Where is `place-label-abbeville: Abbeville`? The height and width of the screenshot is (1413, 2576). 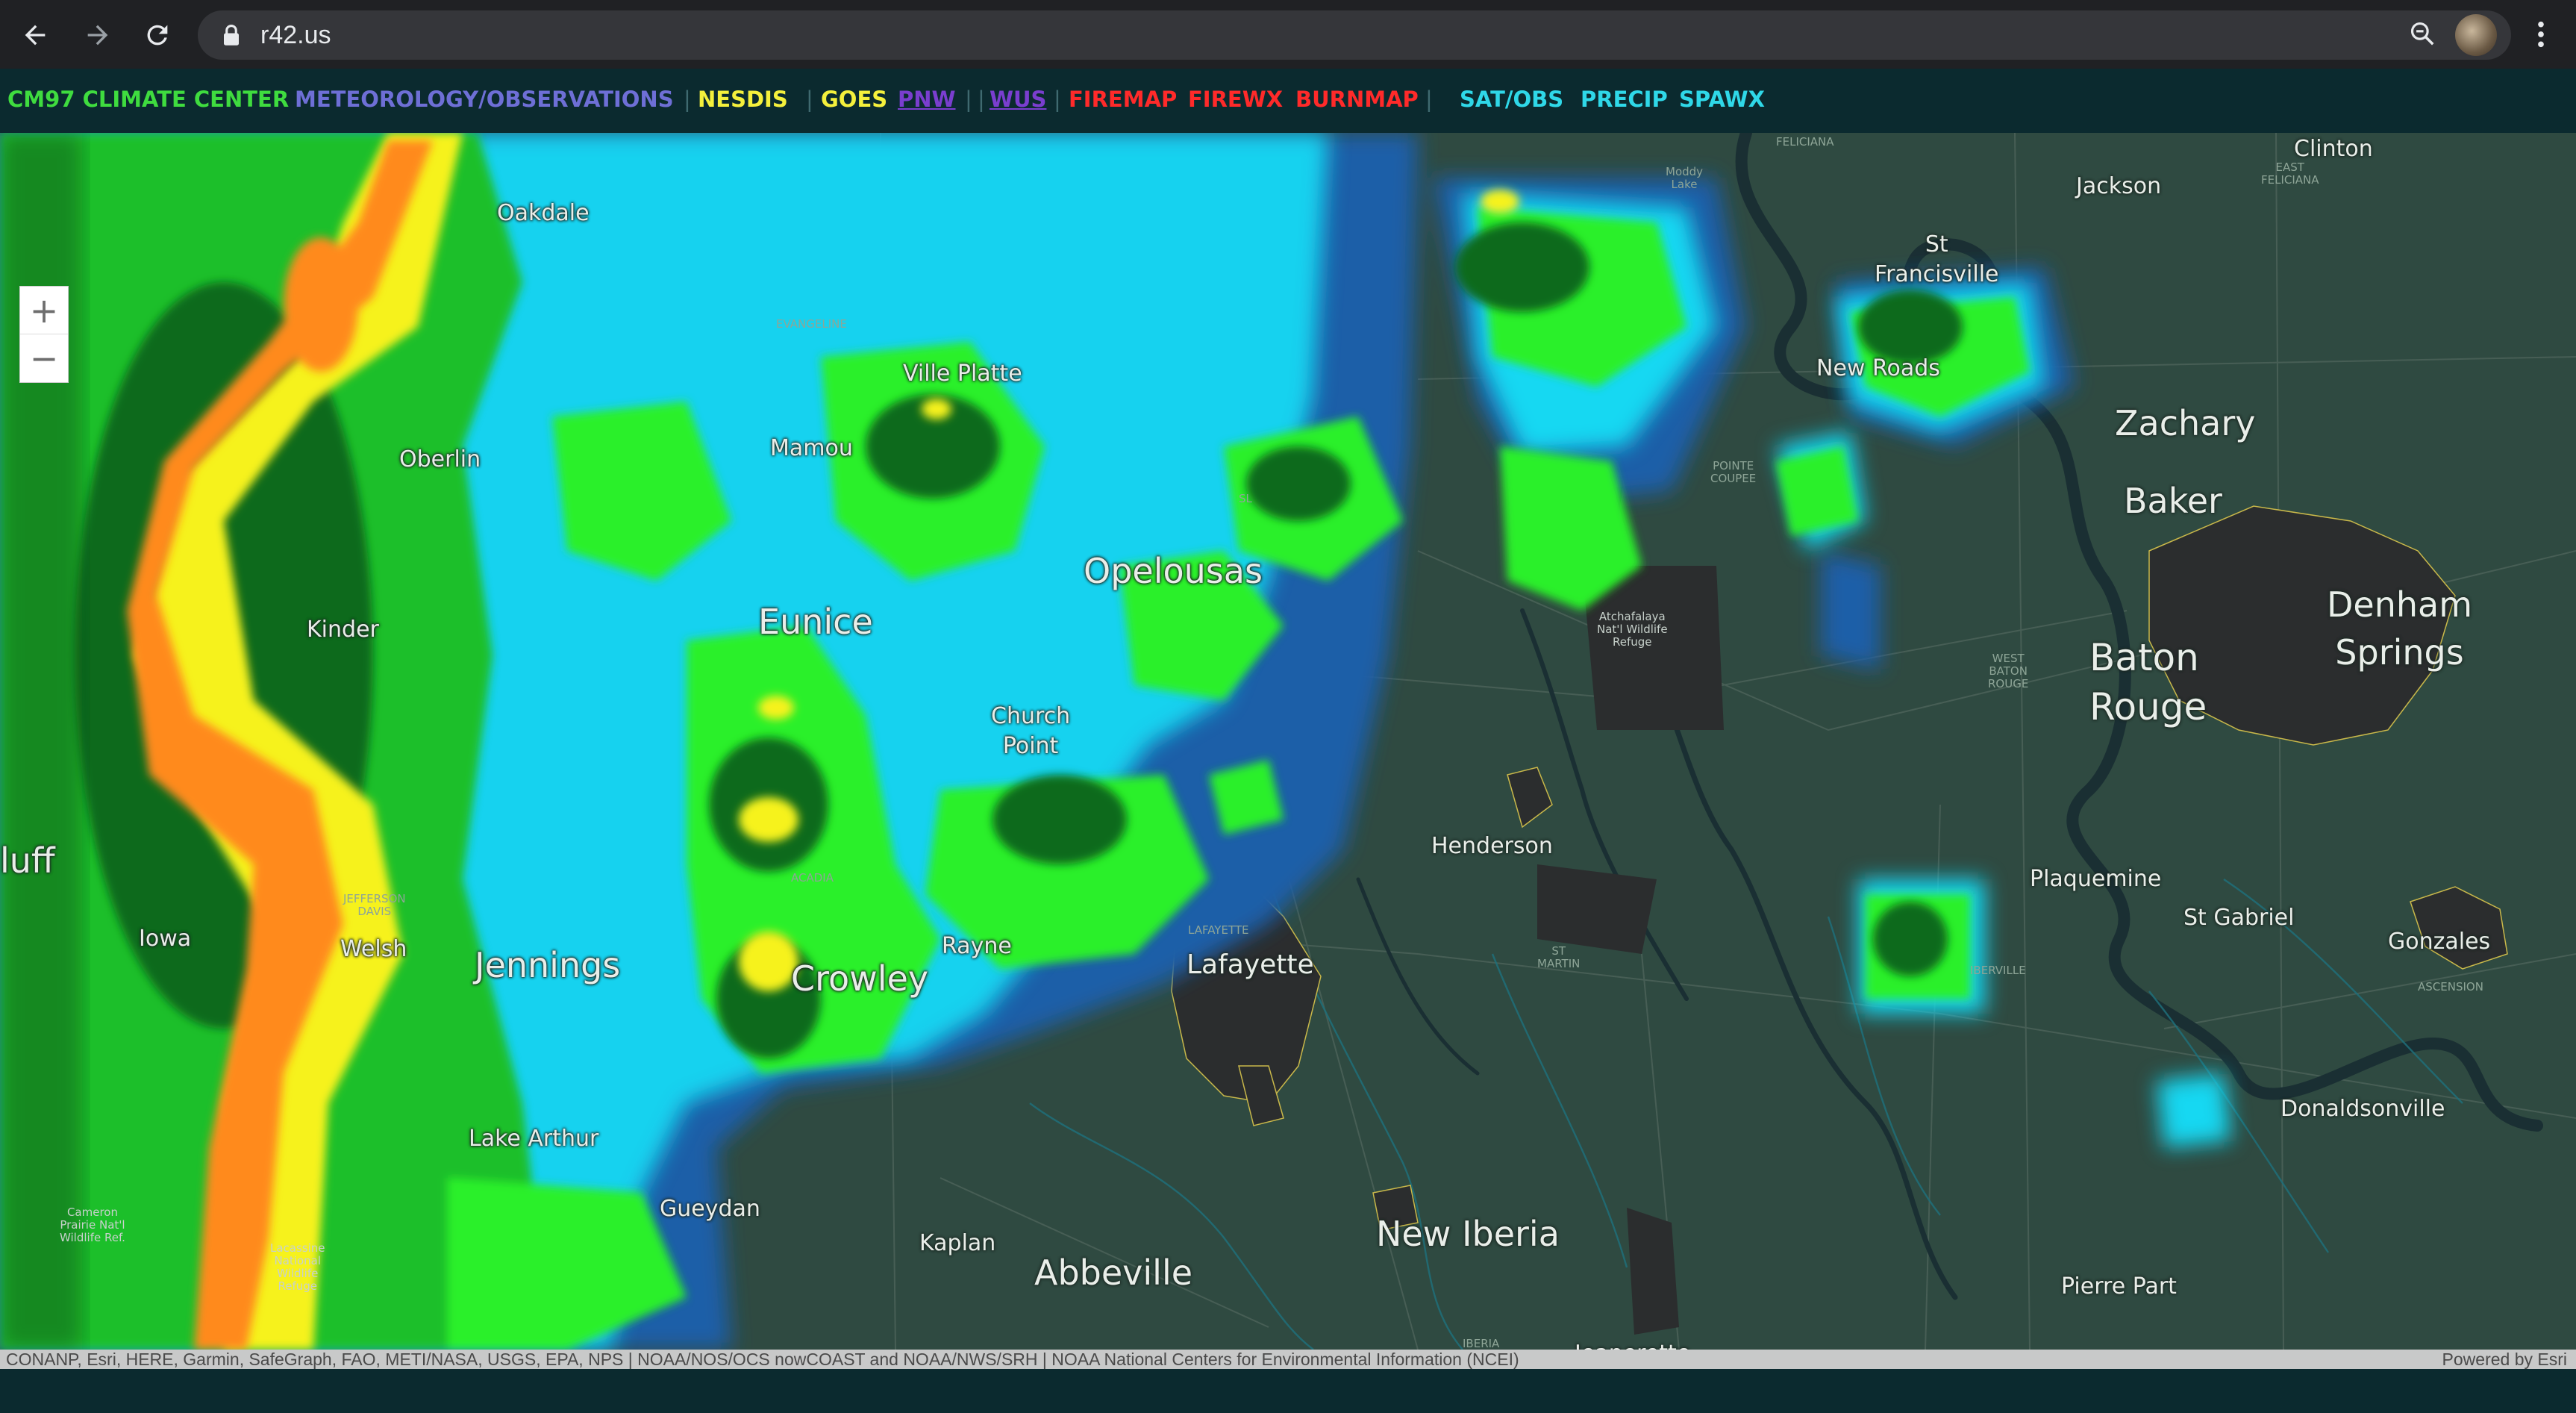
place-label-abbeville: Abbeville is located at coordinates (1113, 1273).